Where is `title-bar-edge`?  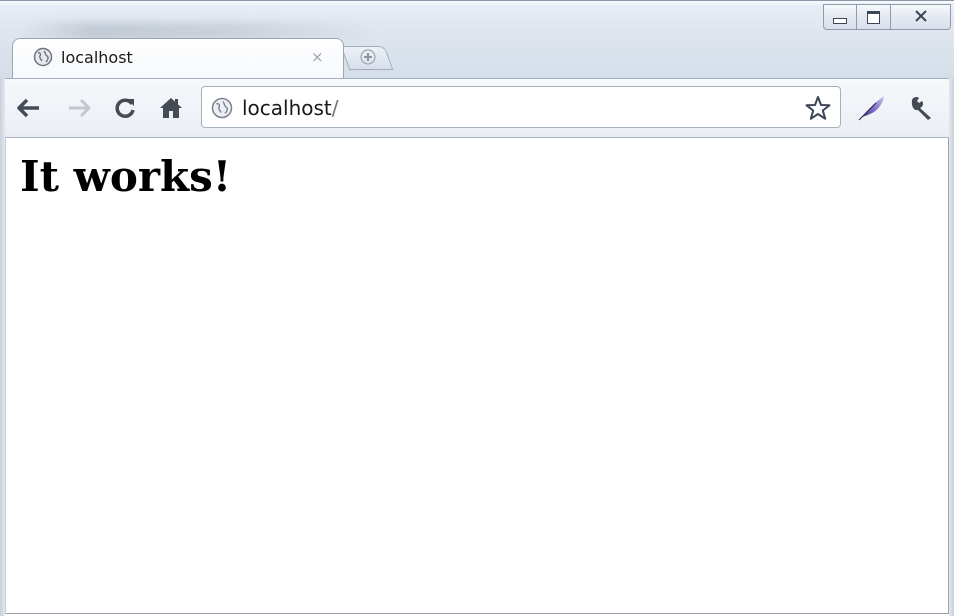 title-bar-edge is located at coordinates (477, 2).